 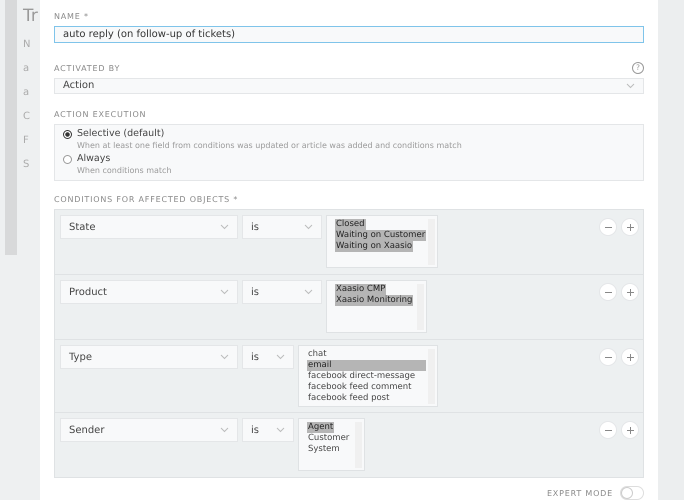 I want to click on radio-label: Selective (default), so click(x=121, y=133).